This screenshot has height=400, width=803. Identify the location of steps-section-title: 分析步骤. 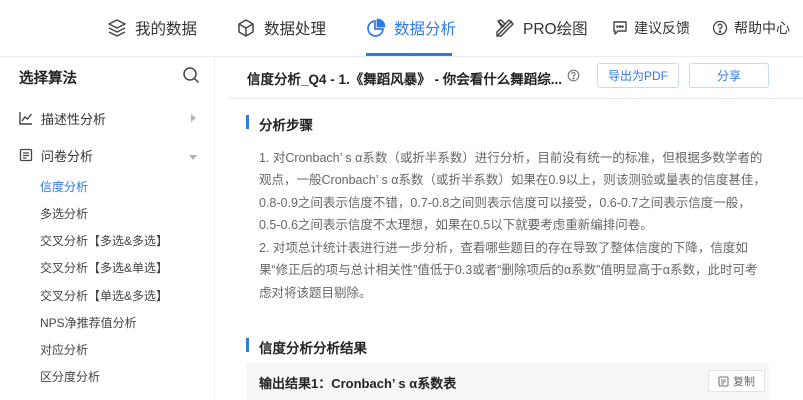
(286, 125).